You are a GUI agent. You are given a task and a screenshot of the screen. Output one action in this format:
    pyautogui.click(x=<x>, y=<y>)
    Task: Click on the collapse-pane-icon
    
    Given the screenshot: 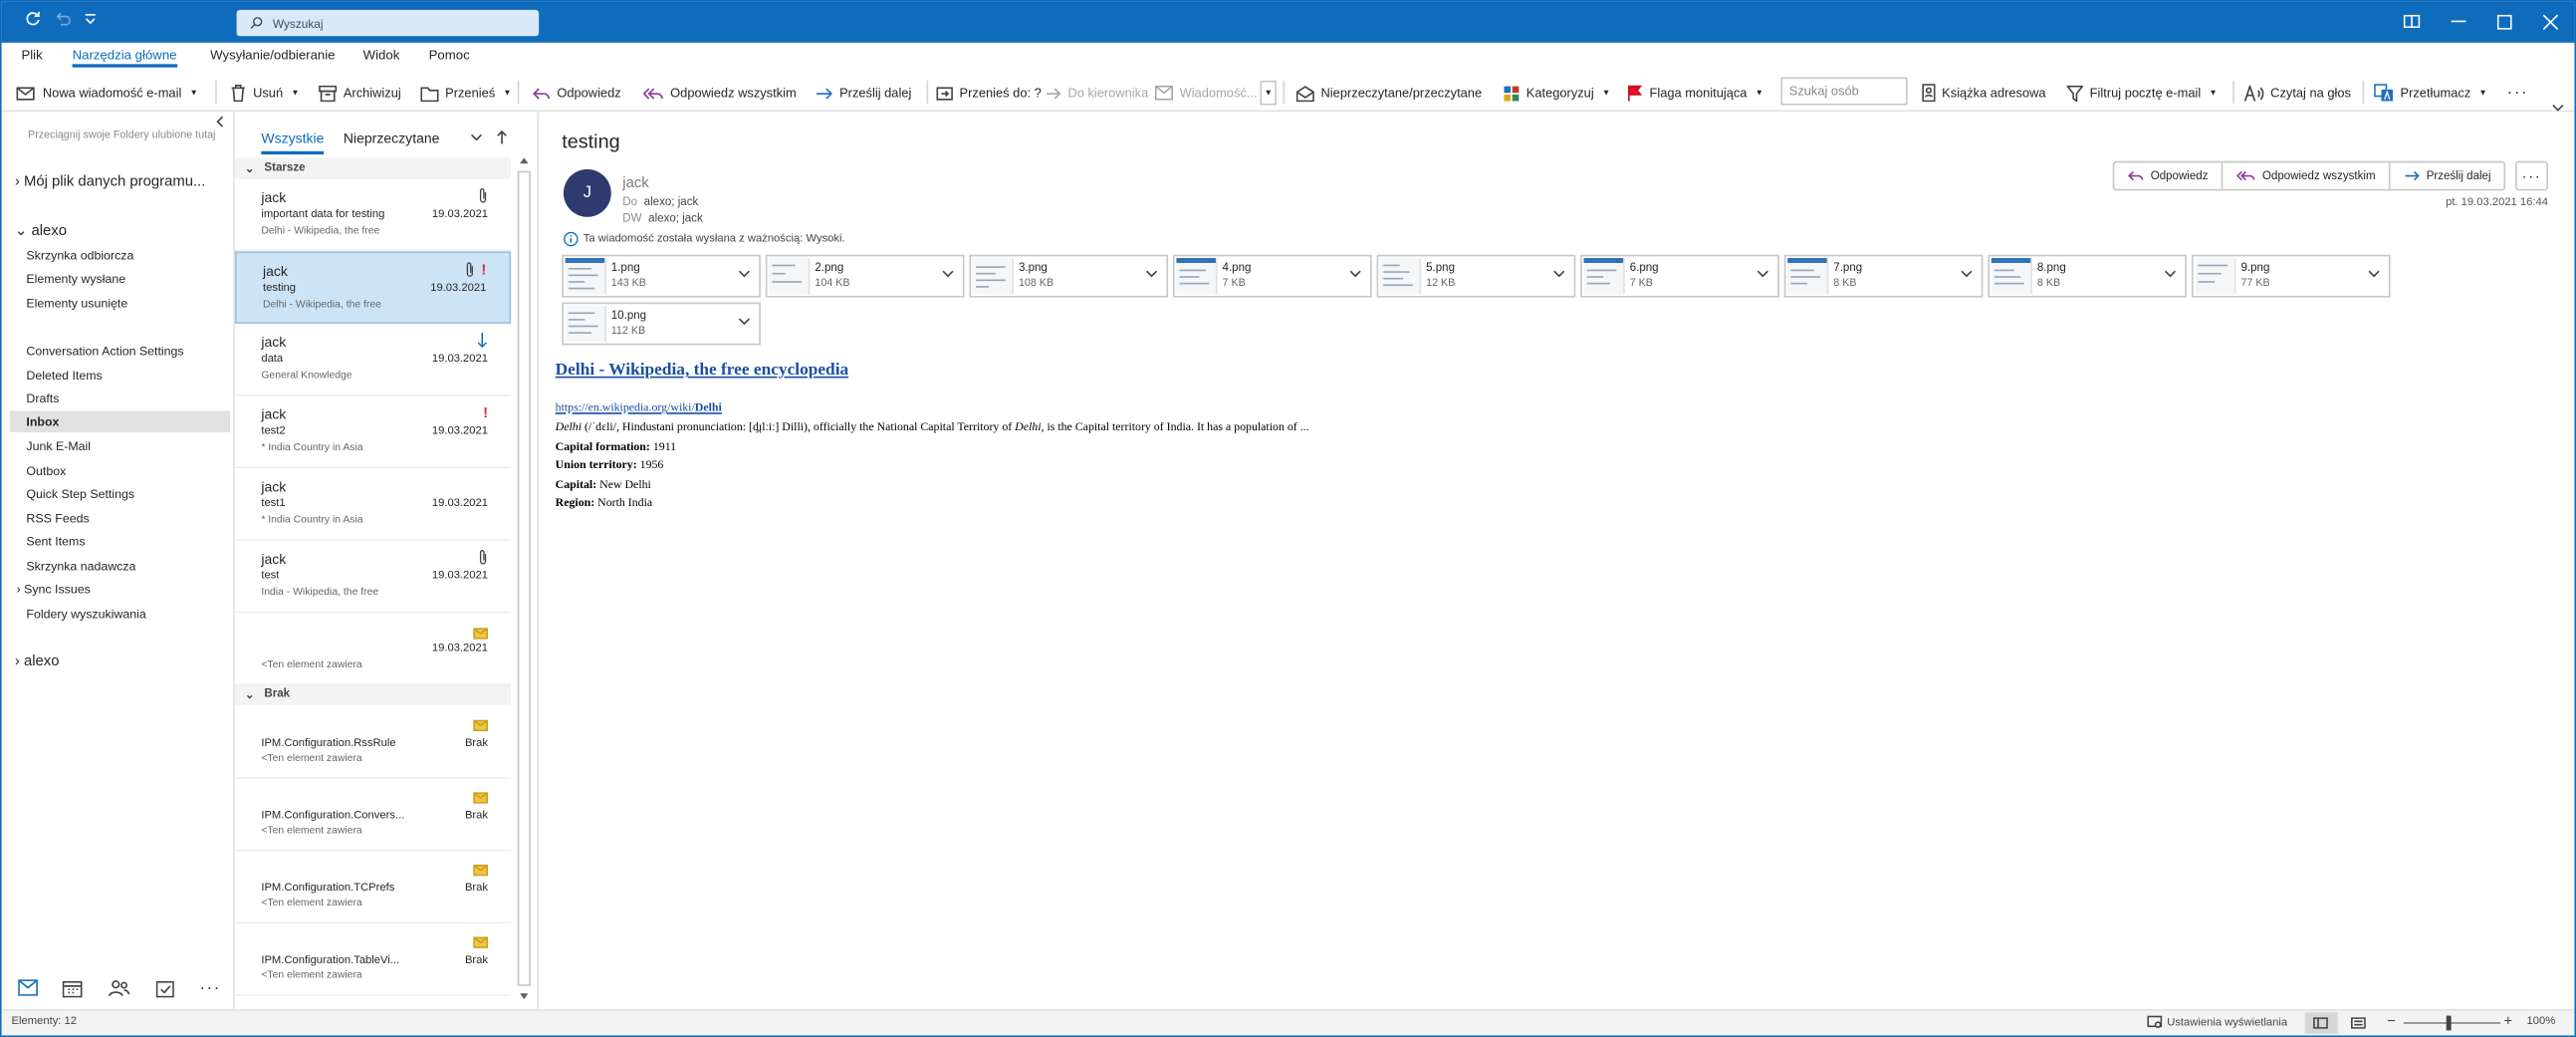 What is the action you would take?
    pyautogui.click(x=220, y=121)
    